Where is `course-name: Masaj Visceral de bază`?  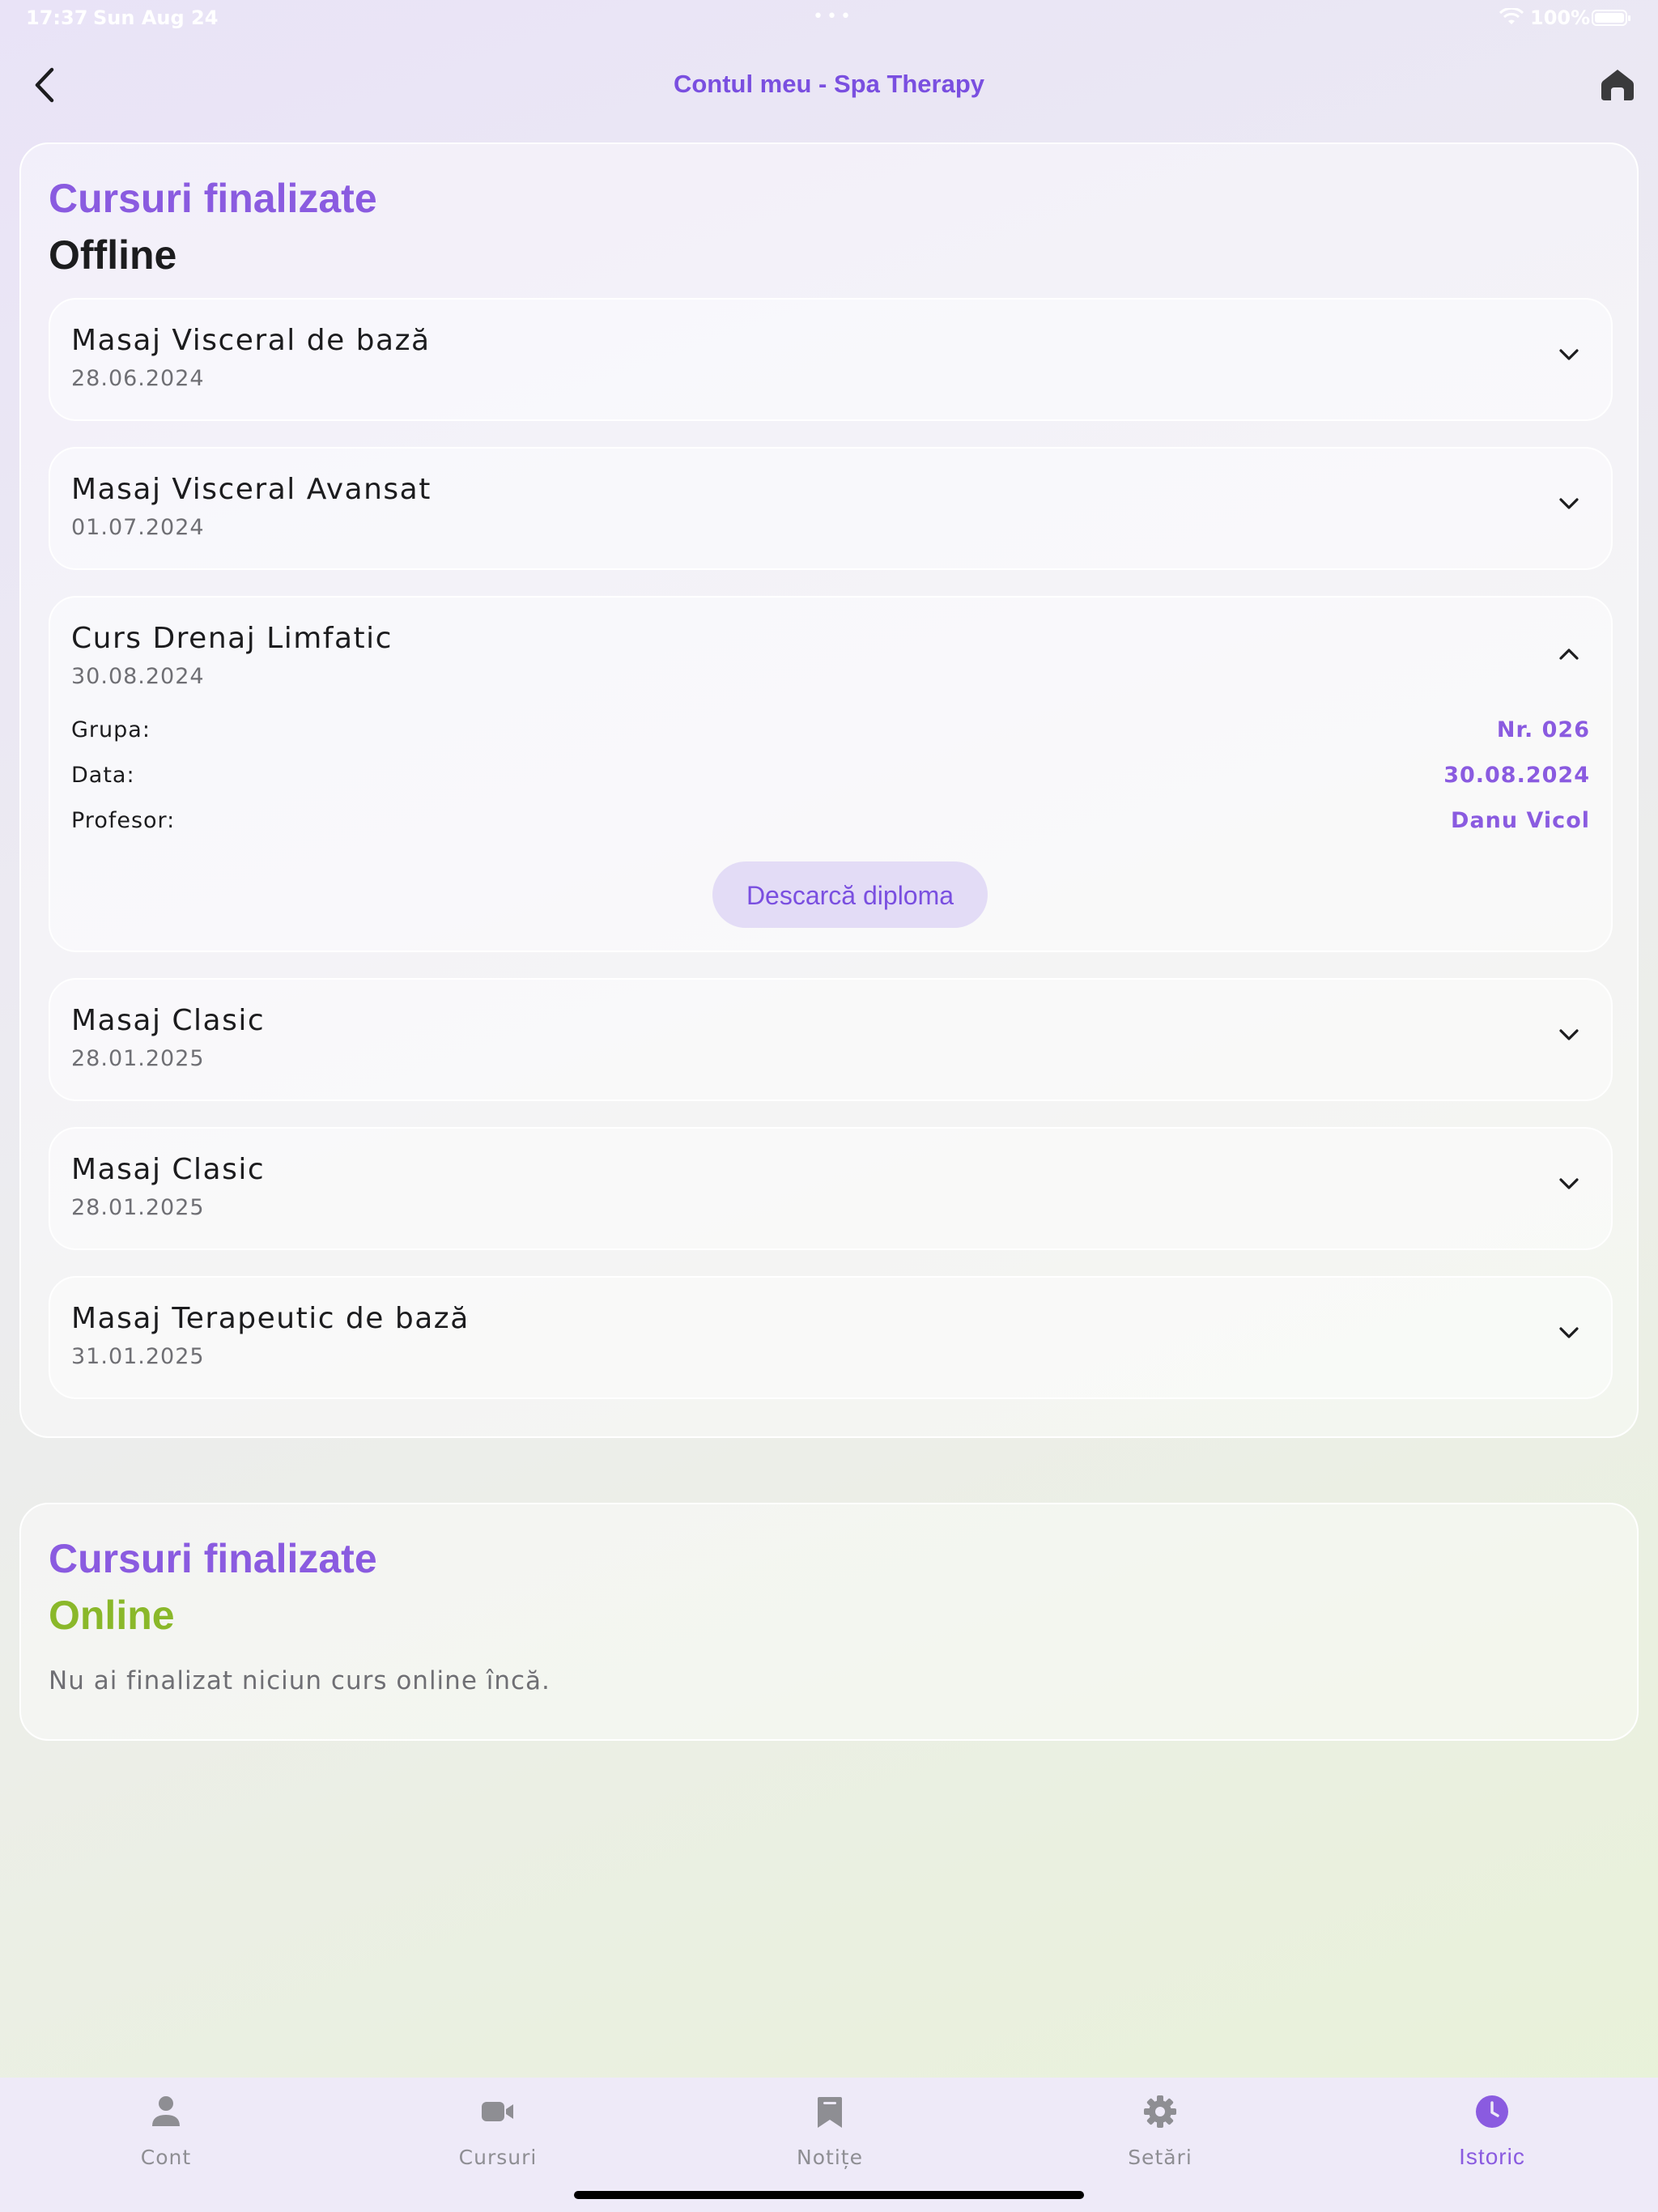 course-name: Masaj Visceral de bază is located at coordinates (251, 341).